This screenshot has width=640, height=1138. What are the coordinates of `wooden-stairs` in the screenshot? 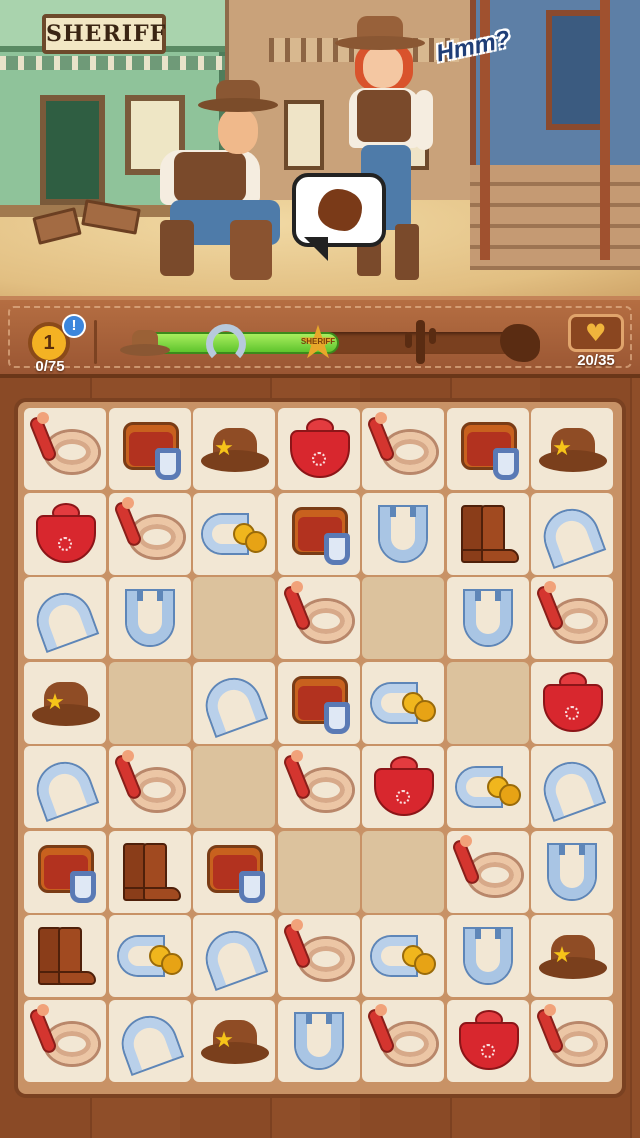 It's located at (555, 217).